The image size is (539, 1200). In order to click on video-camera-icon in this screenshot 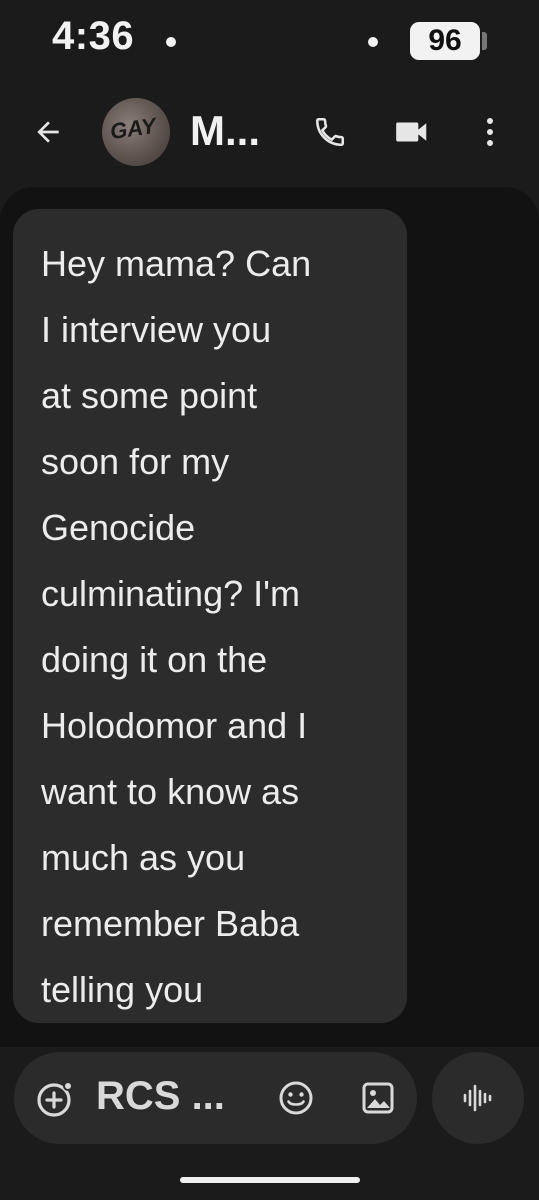, I will do `click(411, 132)`.